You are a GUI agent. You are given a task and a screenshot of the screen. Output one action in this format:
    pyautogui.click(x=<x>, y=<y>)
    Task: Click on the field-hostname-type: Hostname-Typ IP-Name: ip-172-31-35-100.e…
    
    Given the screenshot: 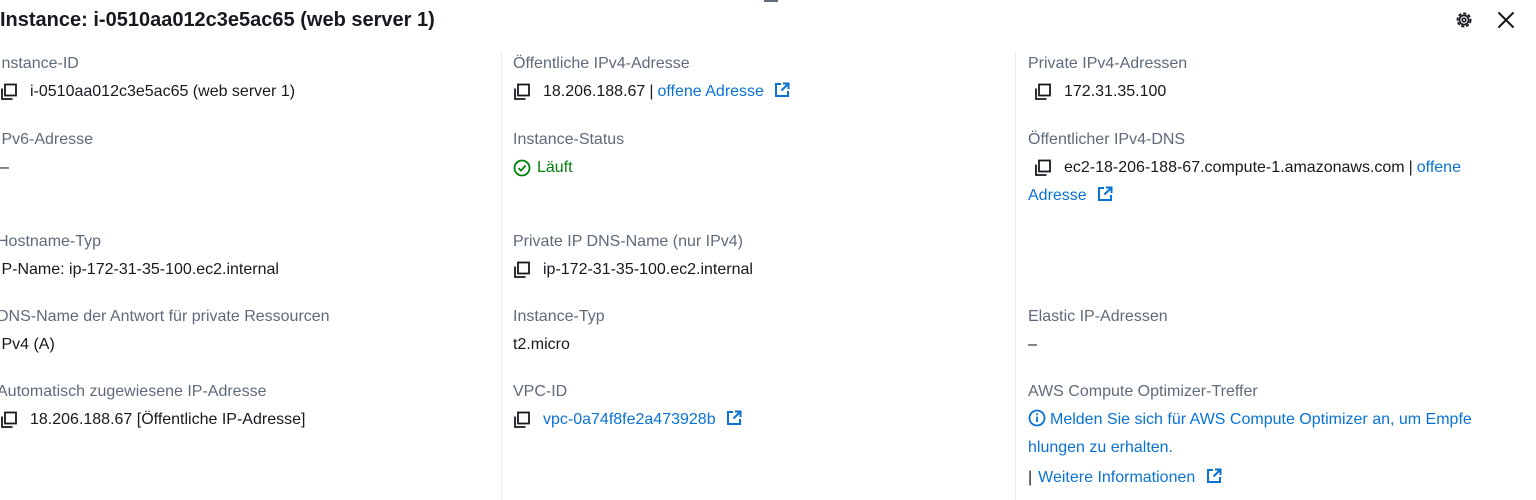 What is the action you would take?
    pyautogui.click(x=250, y=256)
    